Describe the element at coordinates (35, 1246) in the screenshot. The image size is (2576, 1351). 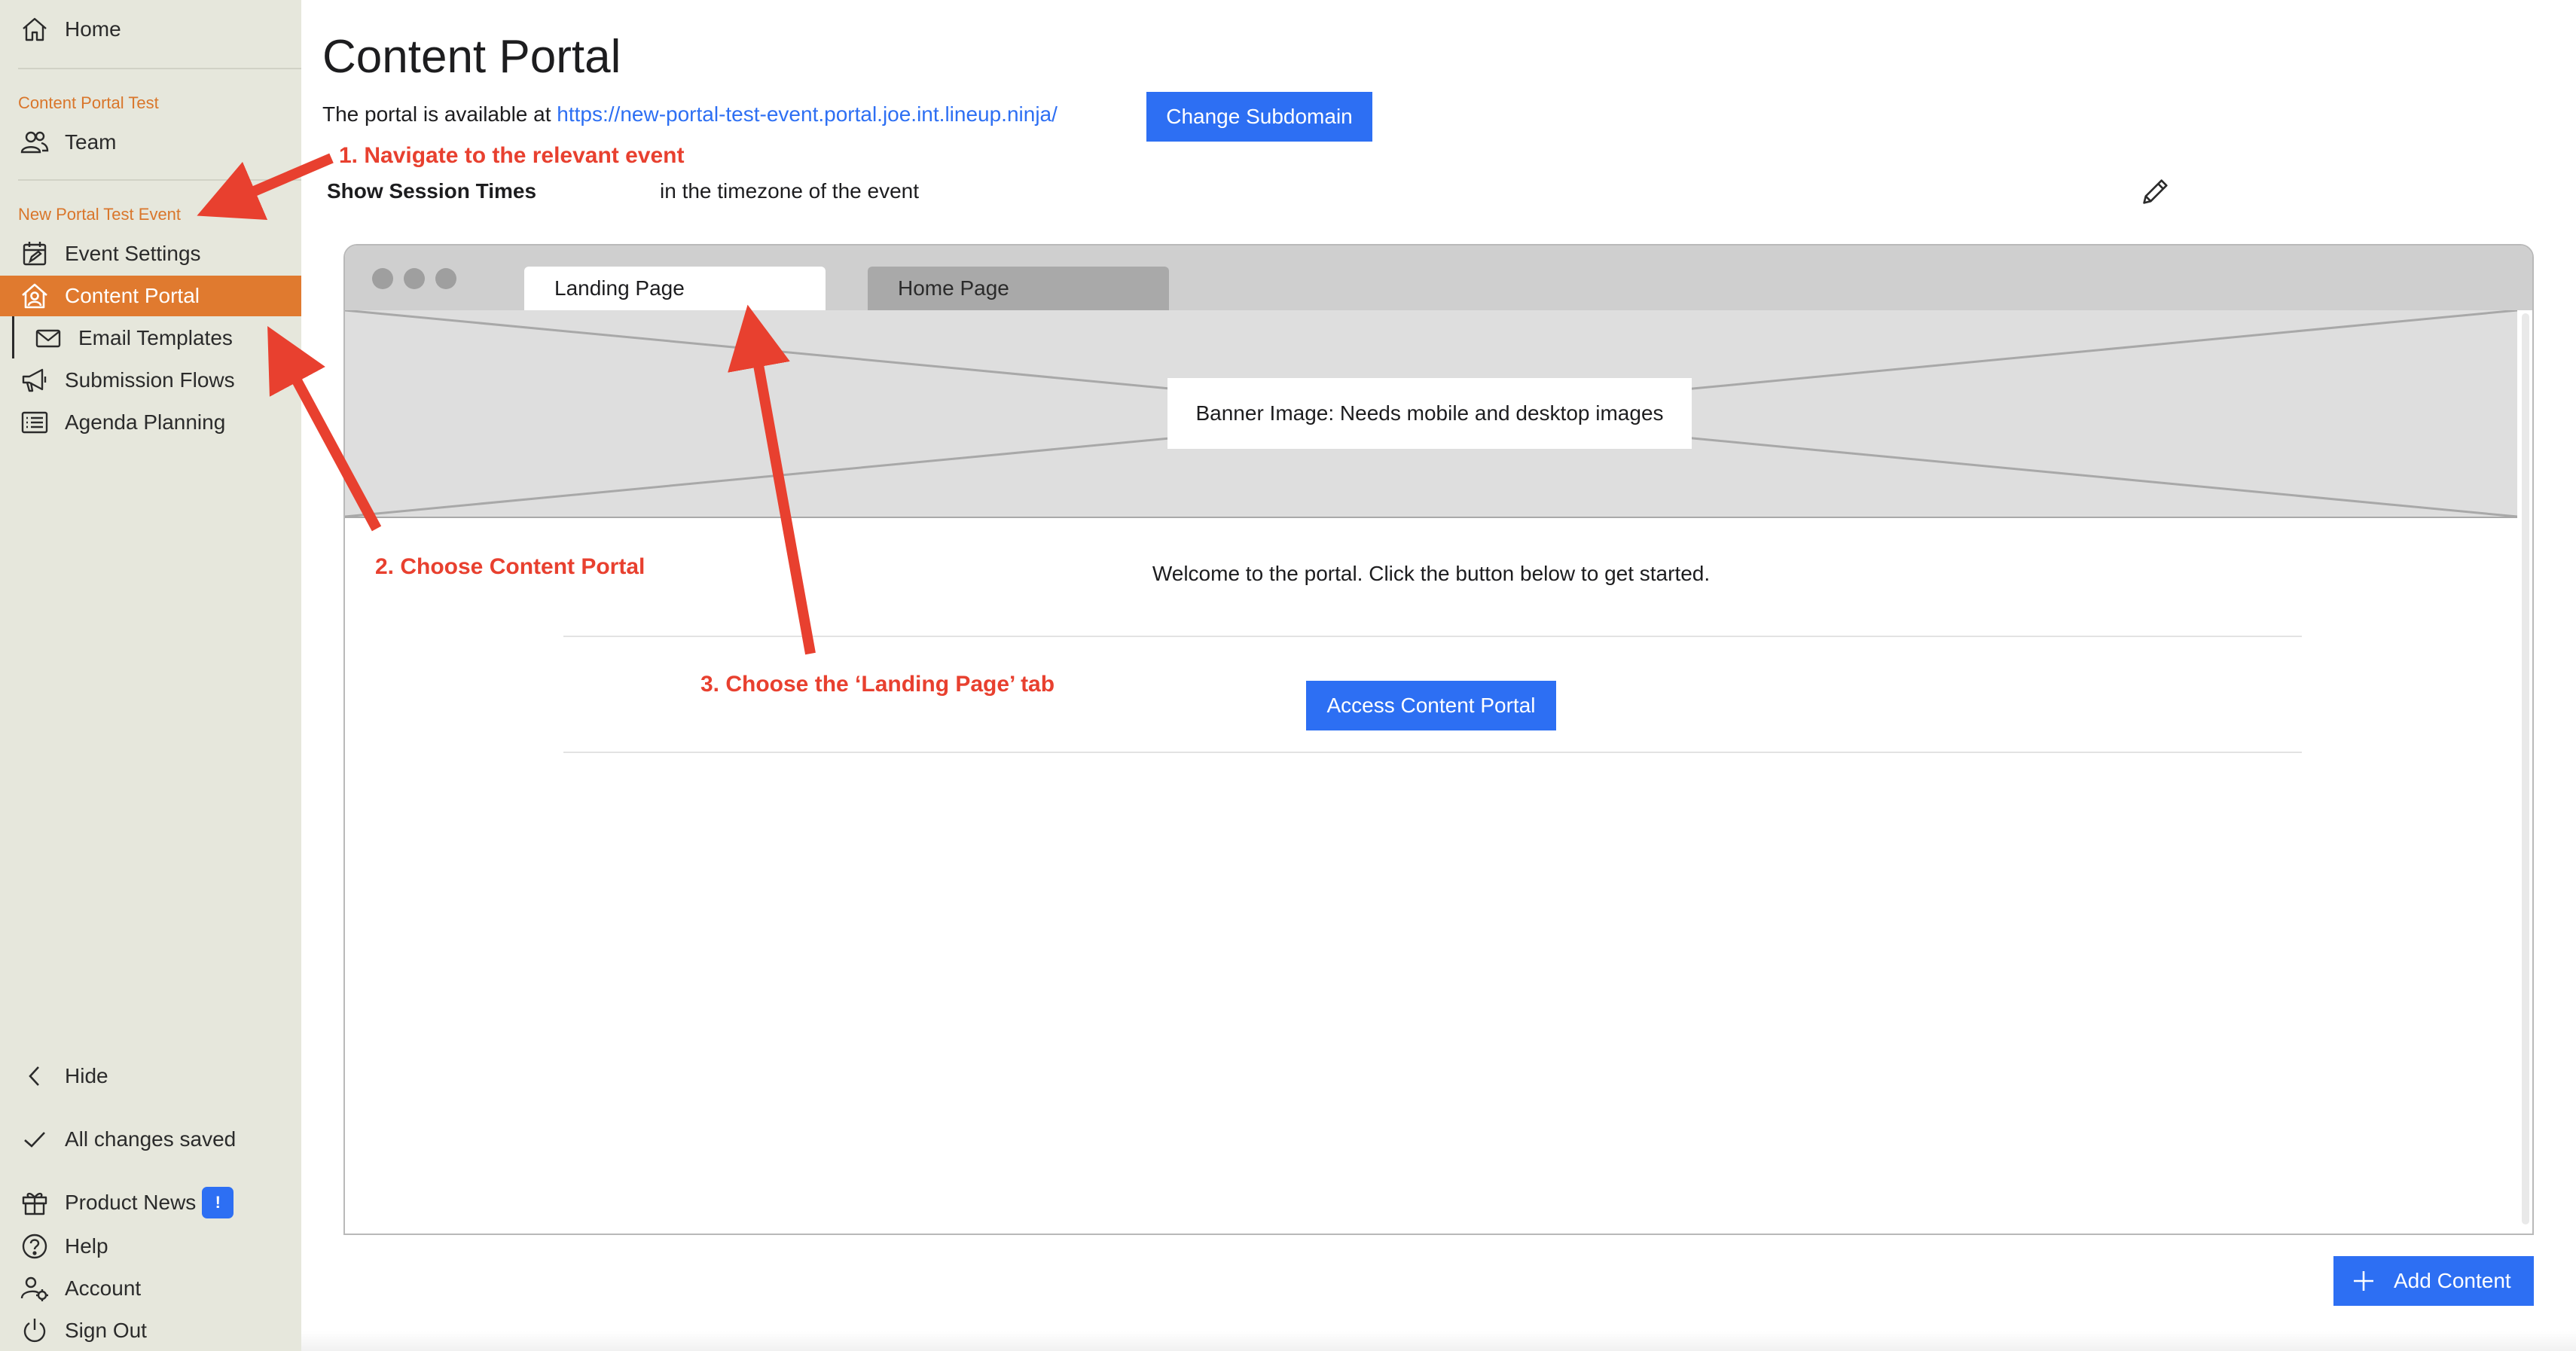
I see `question-circle-icon` at that location.